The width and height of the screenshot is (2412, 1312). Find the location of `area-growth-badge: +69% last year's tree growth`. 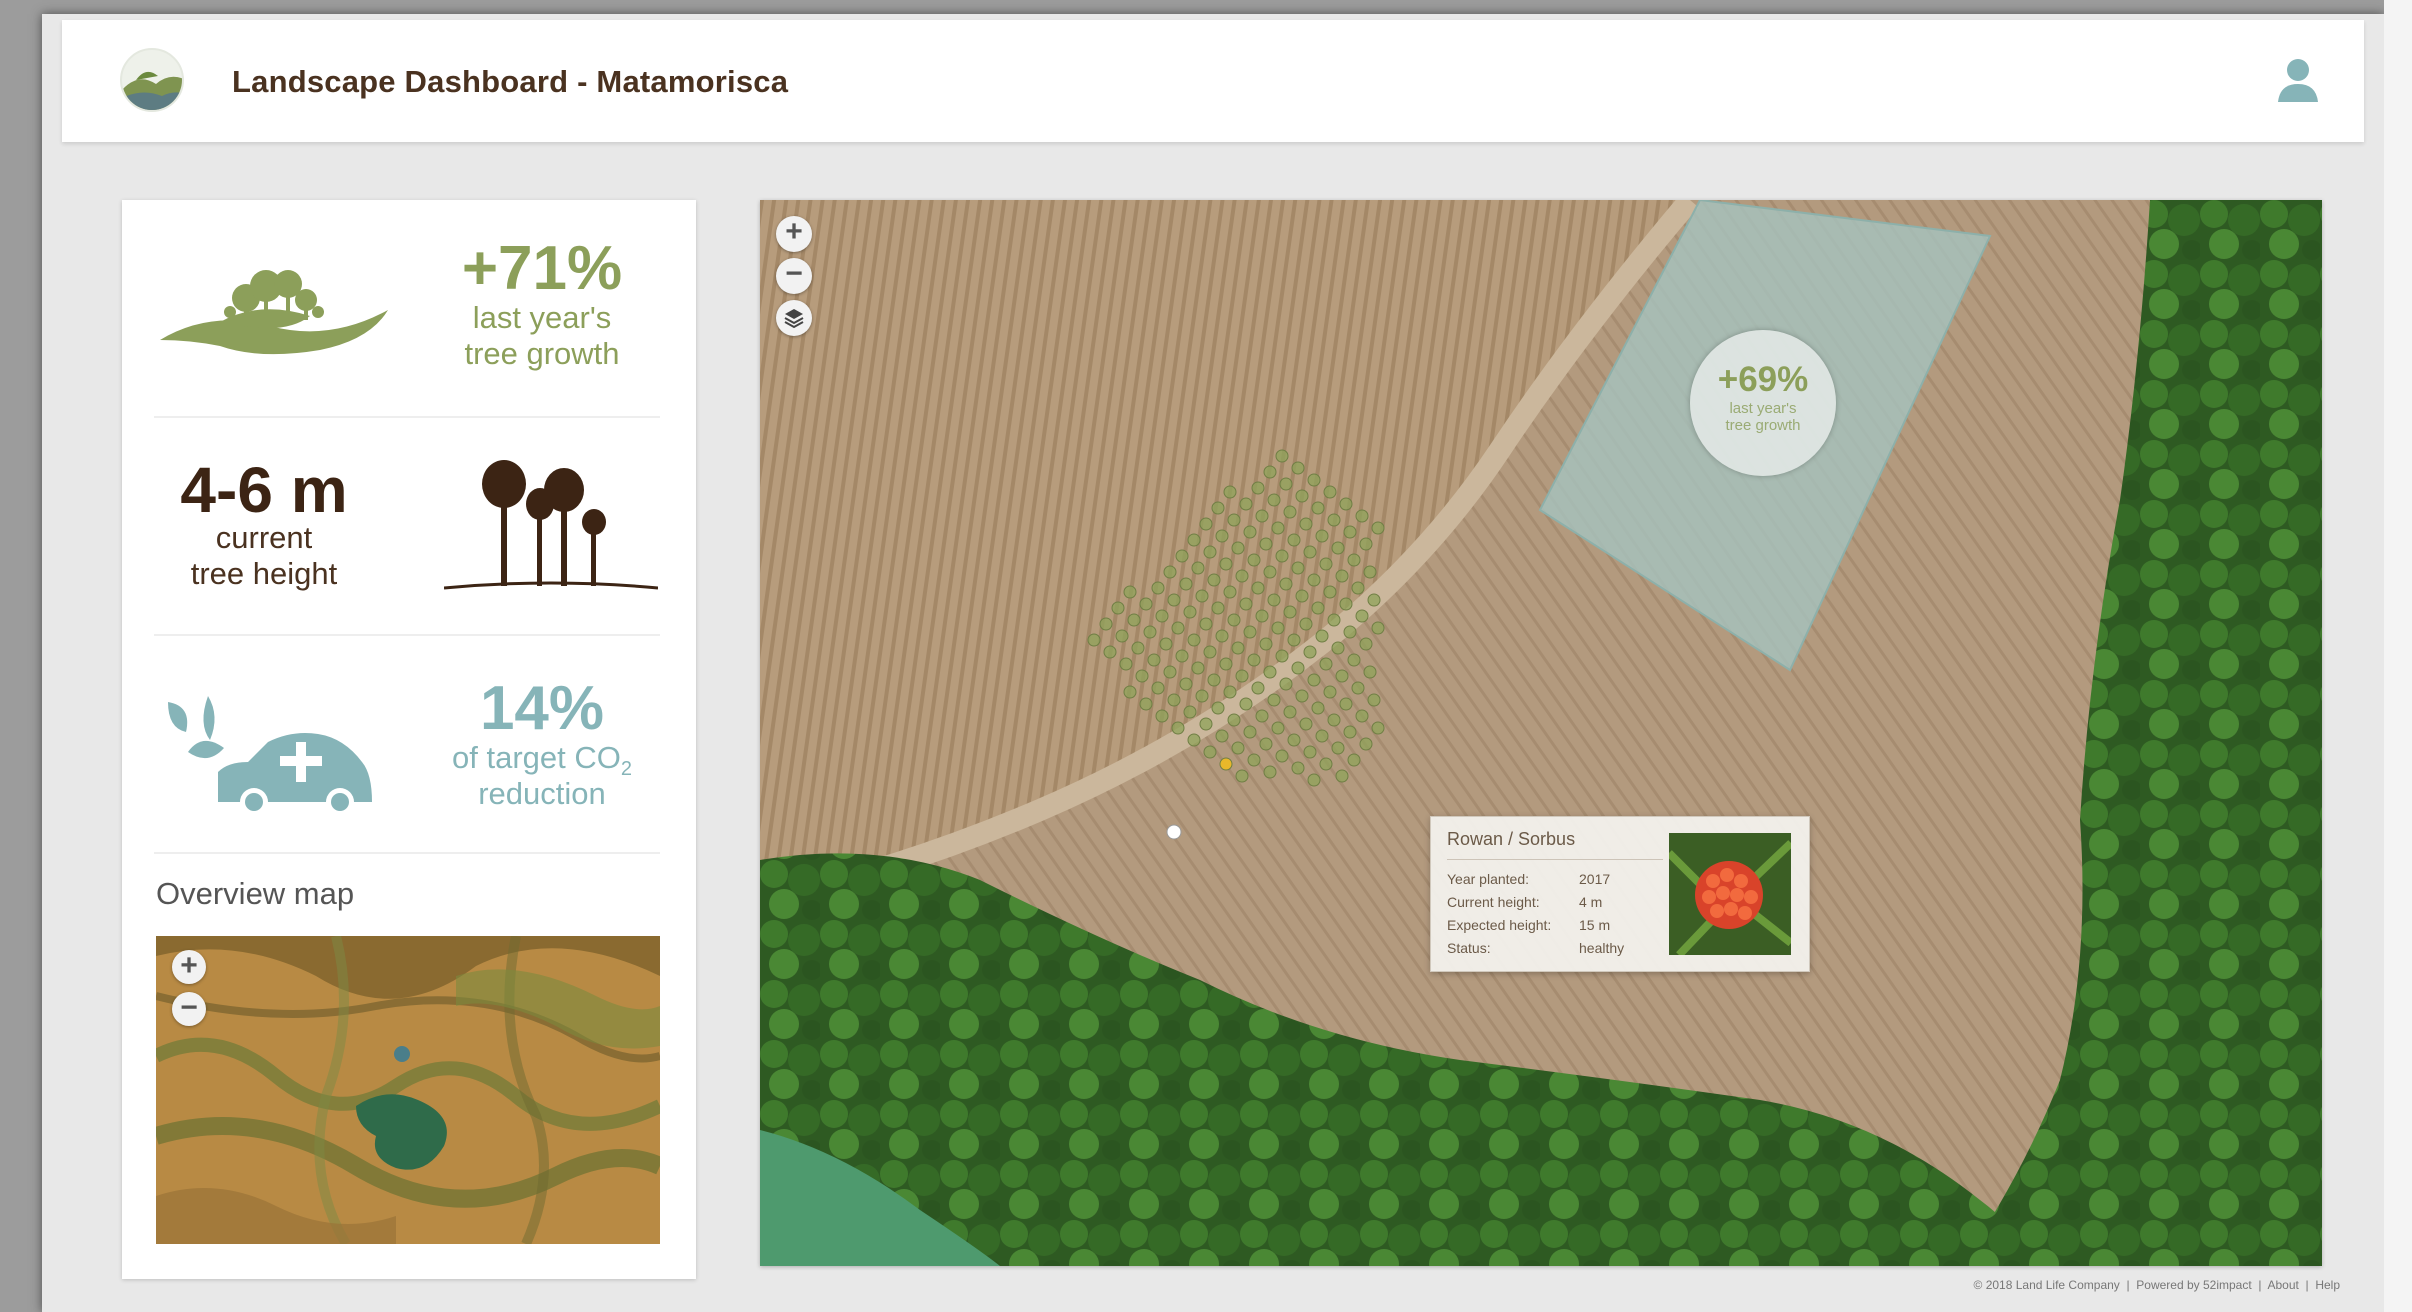

area-growth-badge: +69% last year's tree growth is located at coordinates (1763, 403).